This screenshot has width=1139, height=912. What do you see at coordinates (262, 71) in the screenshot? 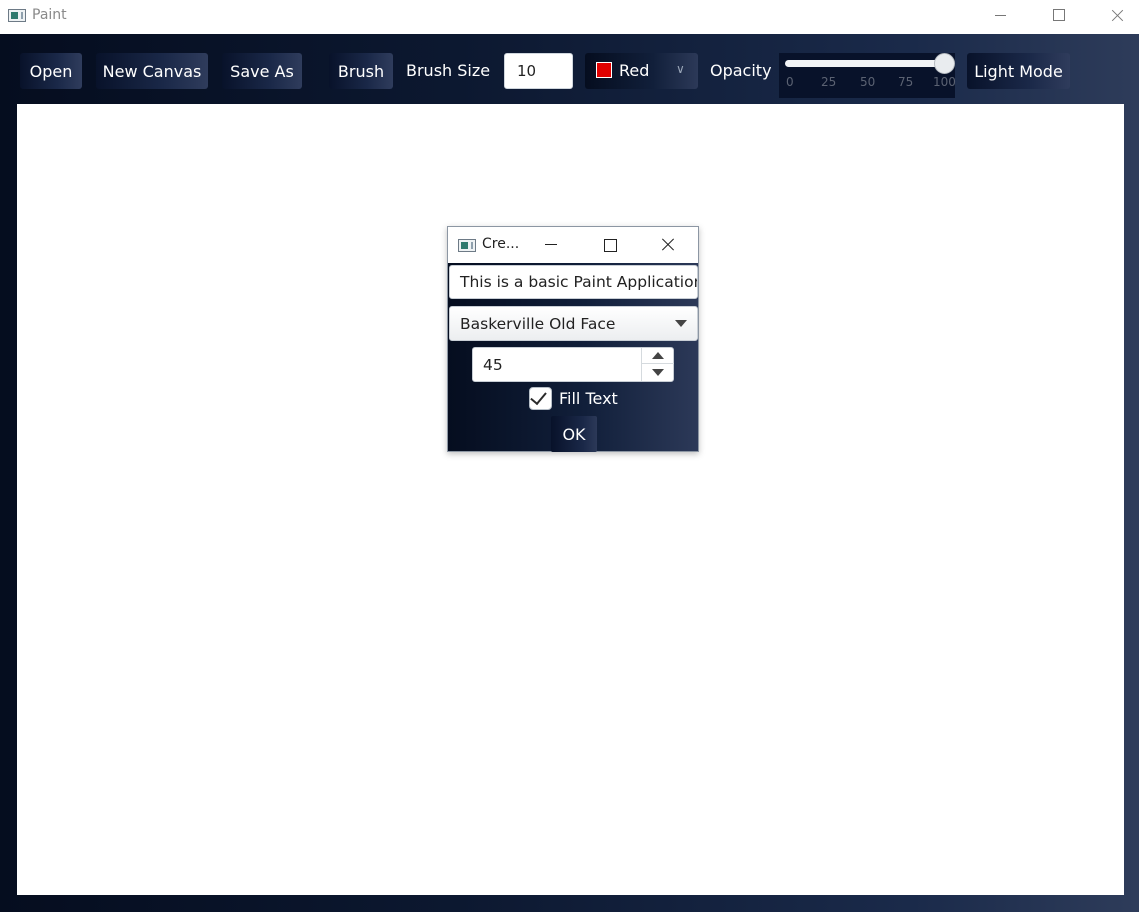
I see `save-as-button: Save As` at bounding box center [262, 71].